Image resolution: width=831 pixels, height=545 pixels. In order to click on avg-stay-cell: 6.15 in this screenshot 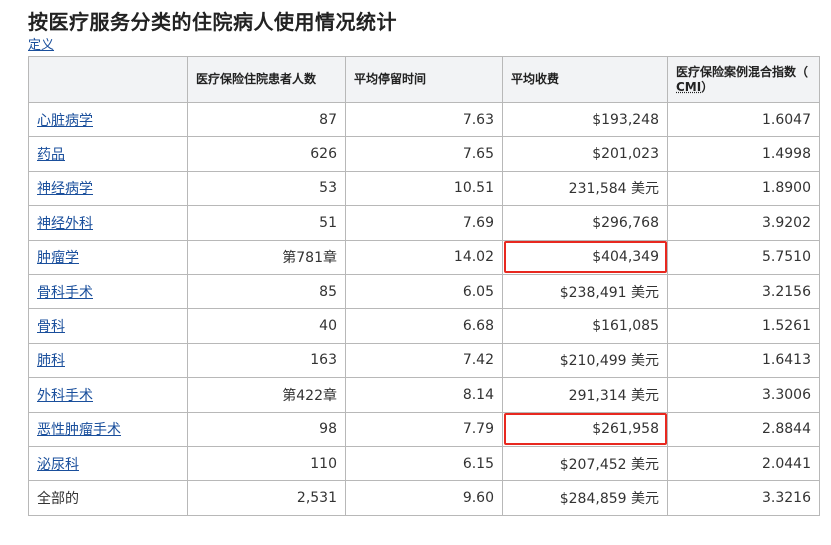, I will do `click(424, 463)`.